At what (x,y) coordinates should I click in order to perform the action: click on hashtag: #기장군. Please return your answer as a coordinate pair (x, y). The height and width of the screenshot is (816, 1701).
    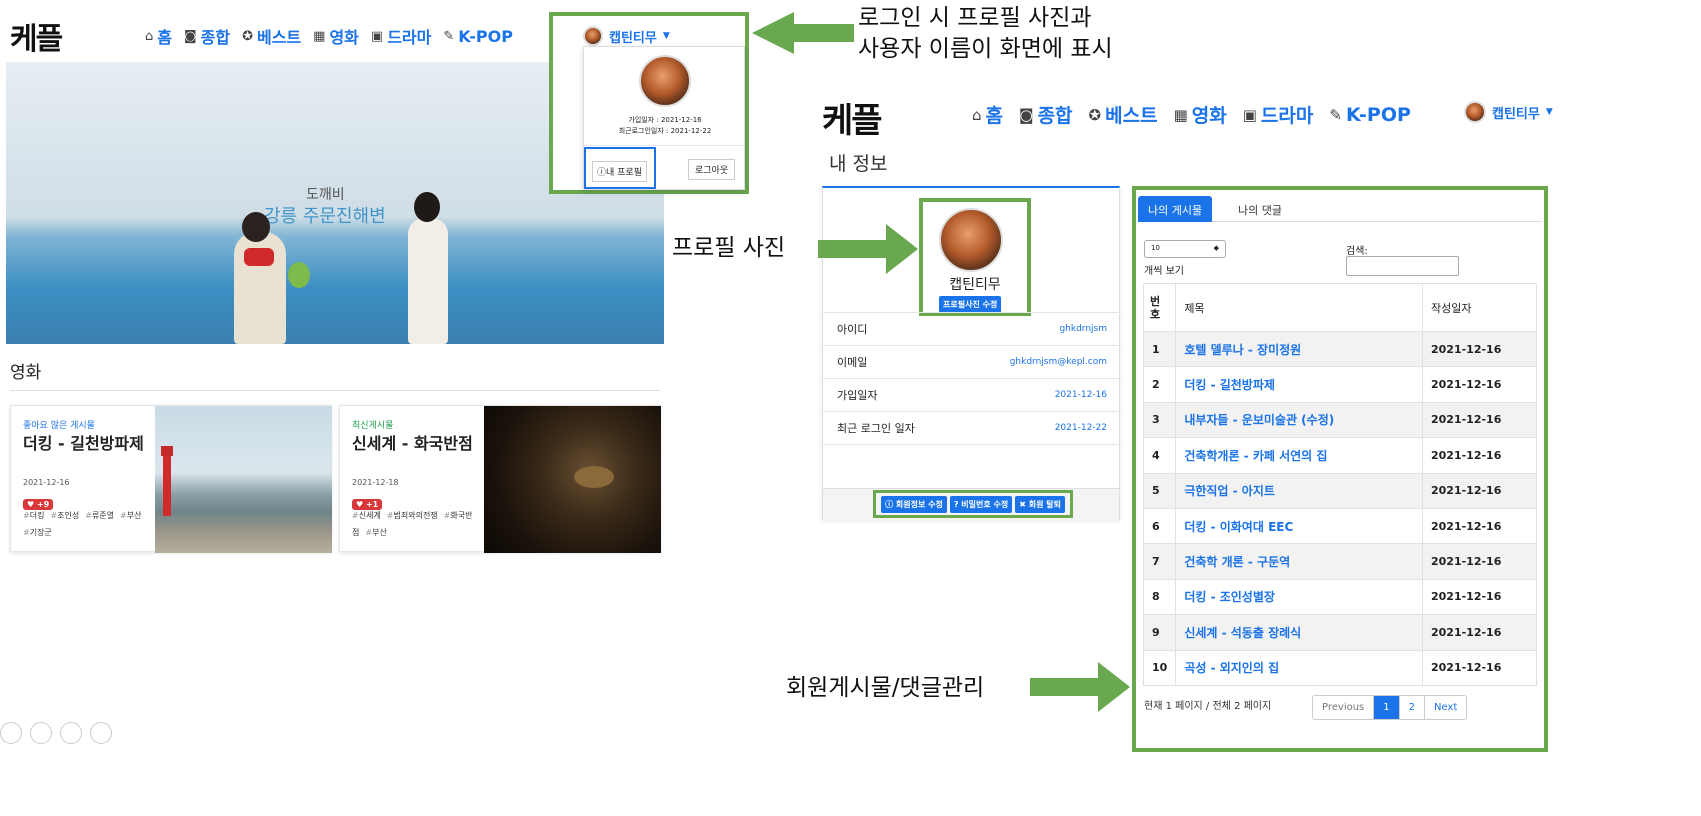
    Looking at the image, I should click on (37, 532).